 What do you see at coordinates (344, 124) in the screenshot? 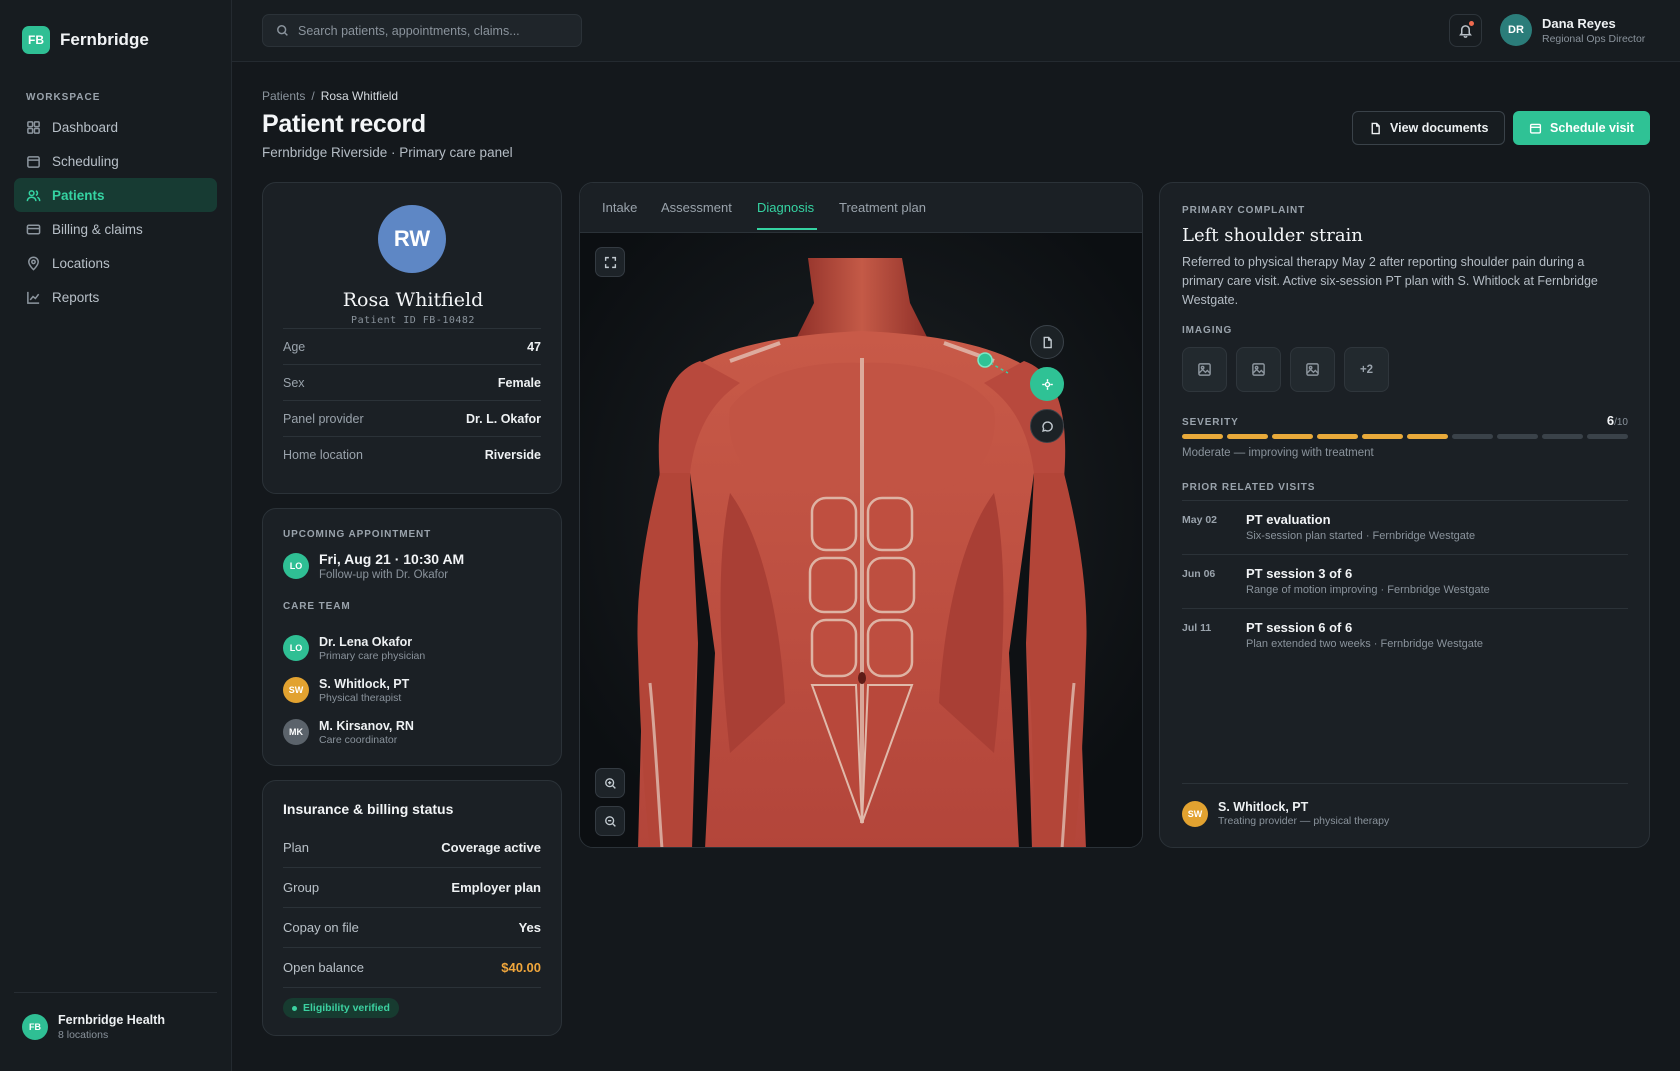
I see `page-title: Patient record` at bounding box center [344, 124].